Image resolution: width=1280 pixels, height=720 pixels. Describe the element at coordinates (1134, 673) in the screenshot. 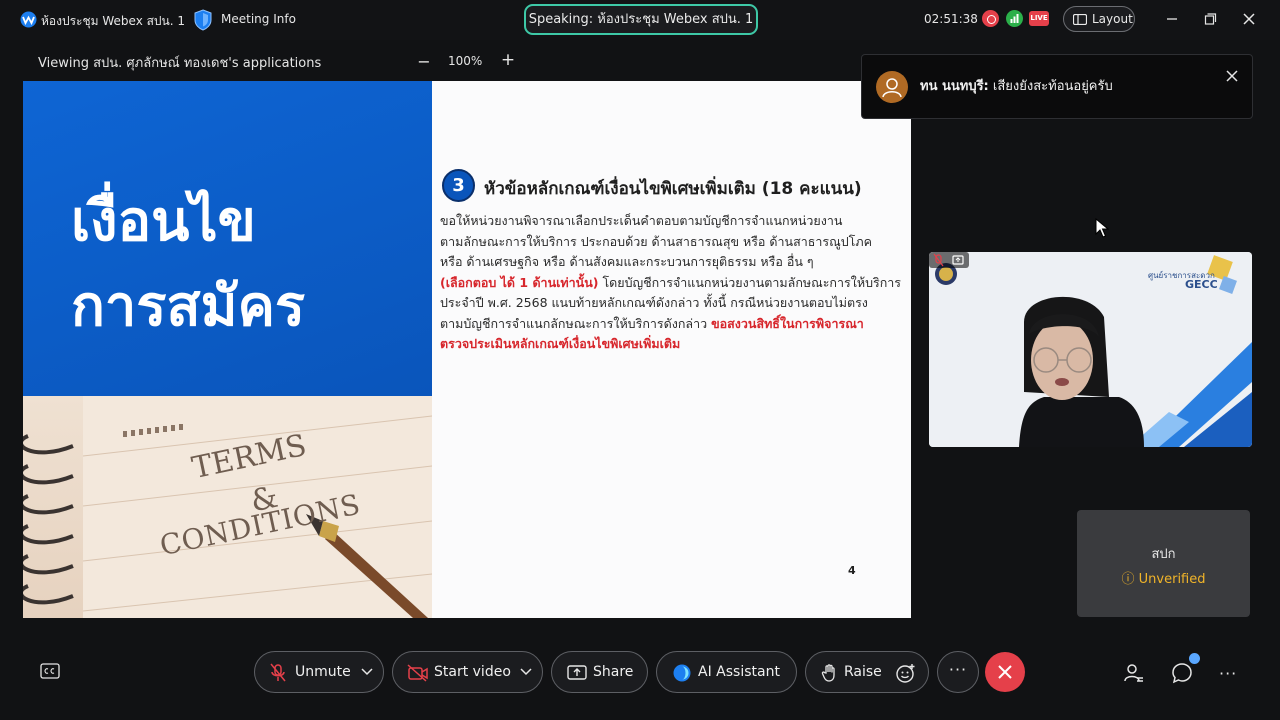

I see `participants-icon` at that location.